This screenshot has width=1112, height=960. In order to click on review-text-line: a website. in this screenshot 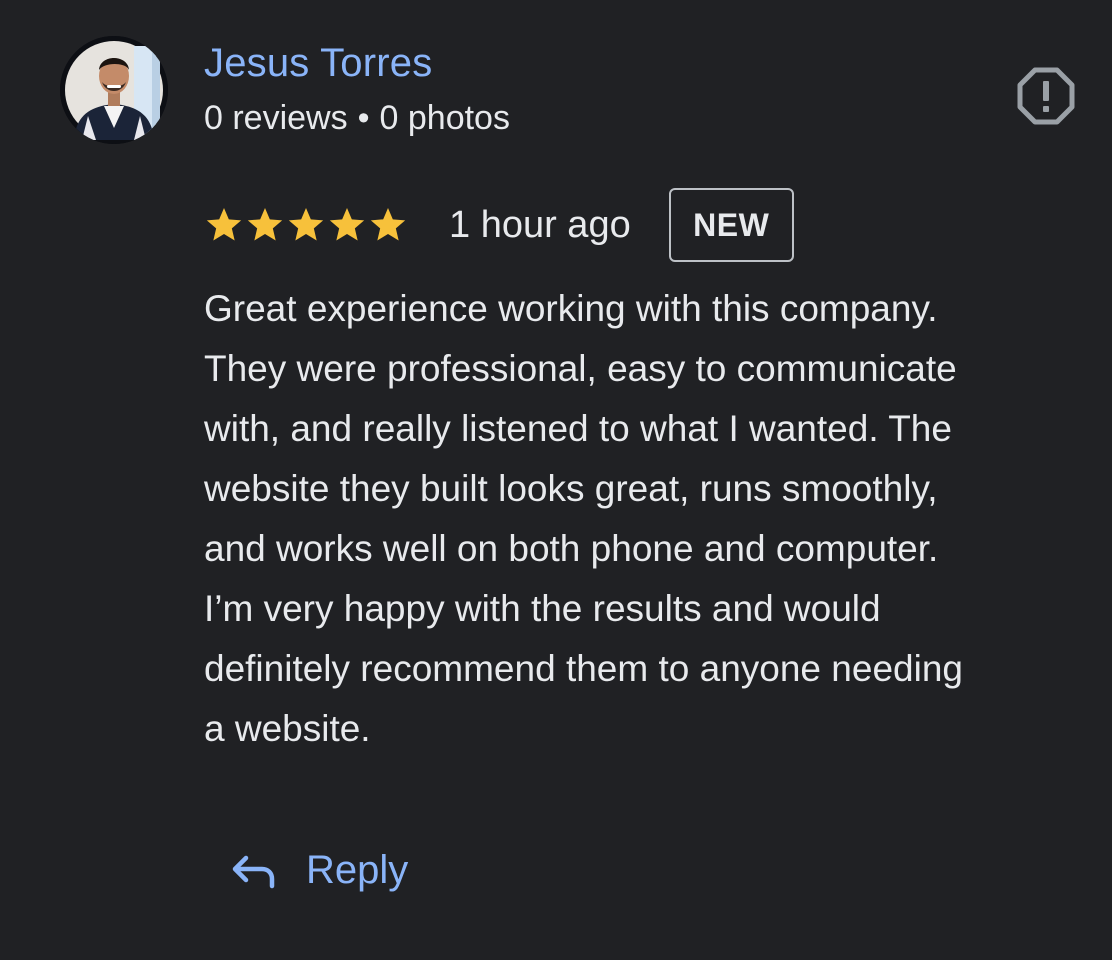, I will do `click(287, 728)`.